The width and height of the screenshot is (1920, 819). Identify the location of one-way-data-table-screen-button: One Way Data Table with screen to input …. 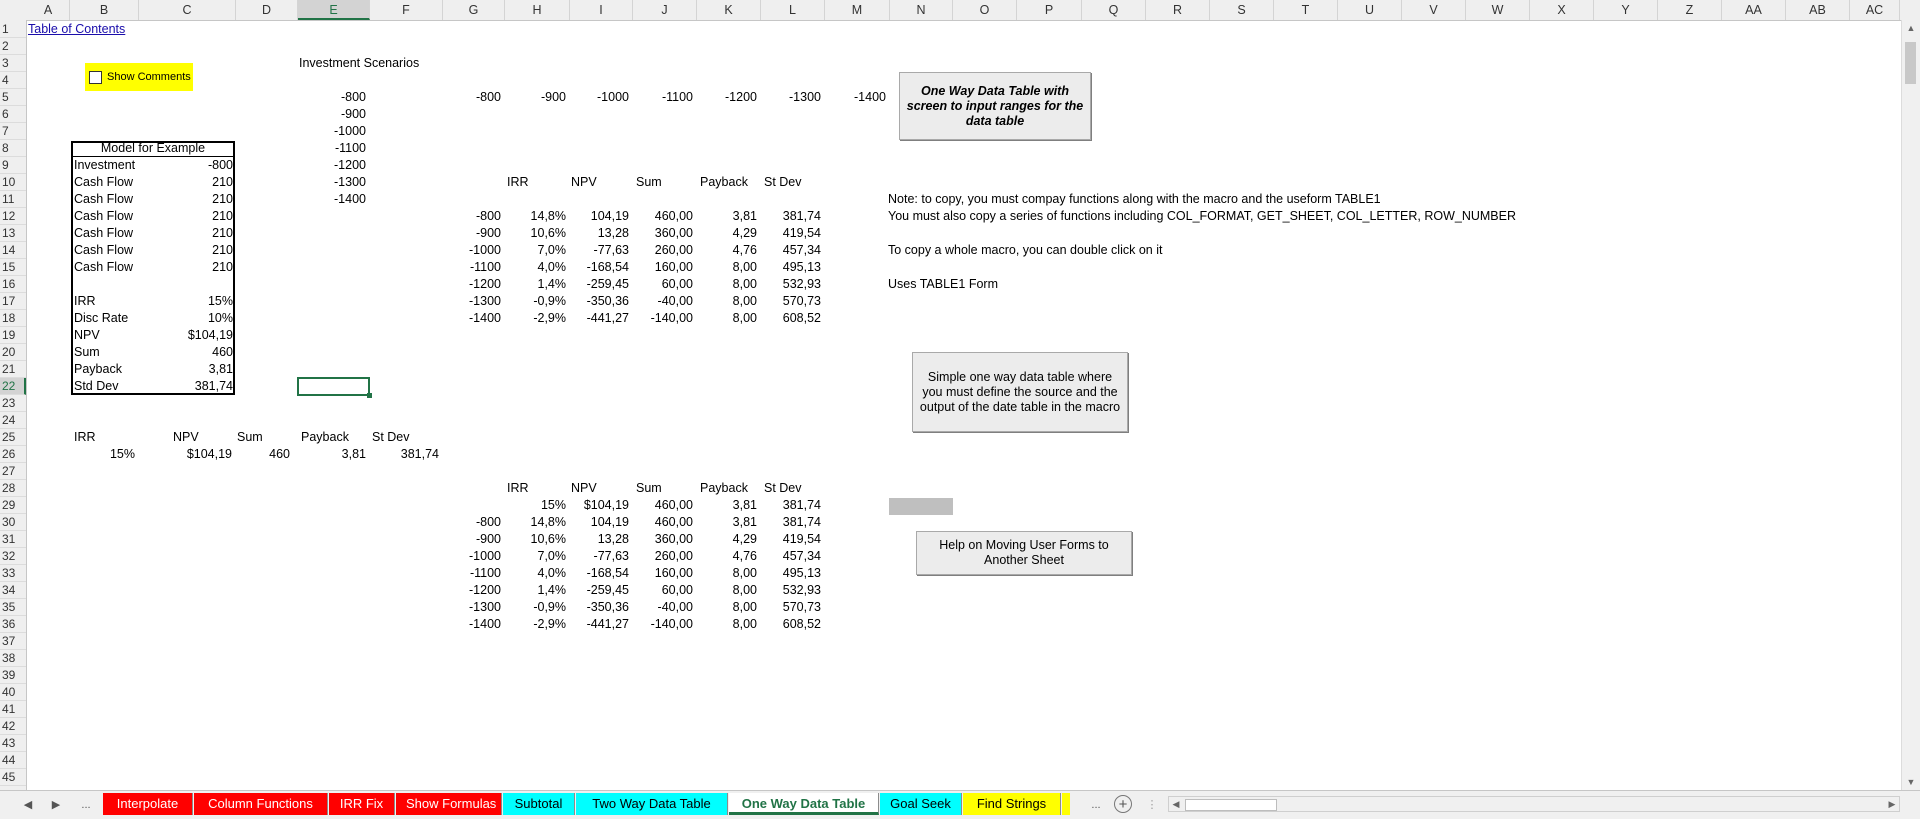
(995, 106).